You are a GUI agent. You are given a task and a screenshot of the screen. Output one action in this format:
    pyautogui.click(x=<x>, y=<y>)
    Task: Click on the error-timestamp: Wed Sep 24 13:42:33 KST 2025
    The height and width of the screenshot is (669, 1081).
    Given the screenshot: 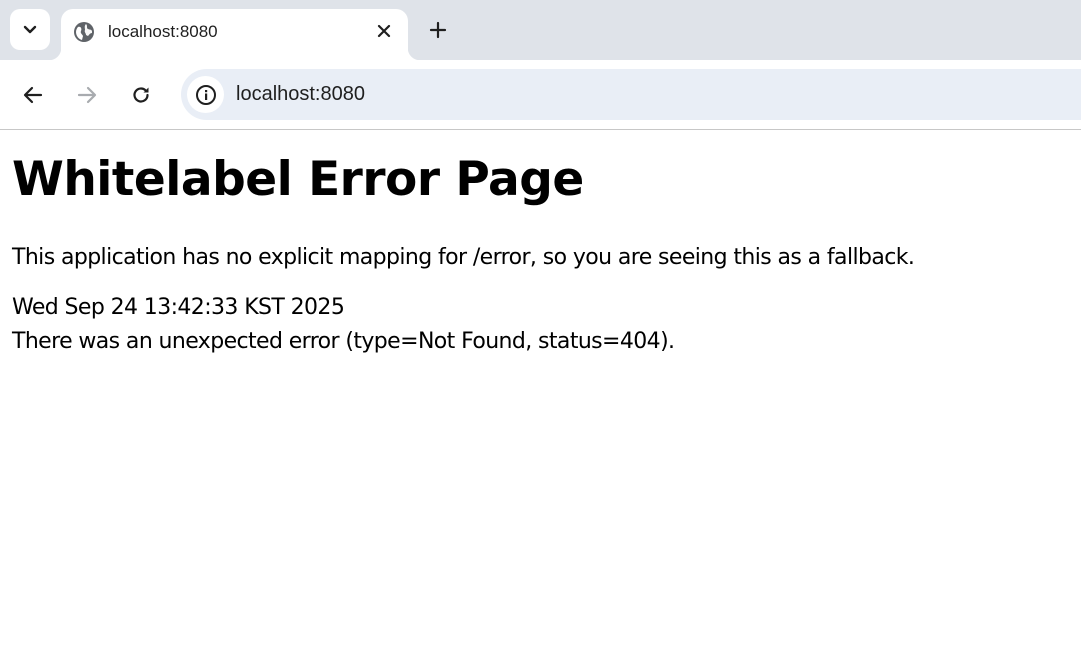 What is the action you would take?
    pyautogui.click(x=178, y=307)
    